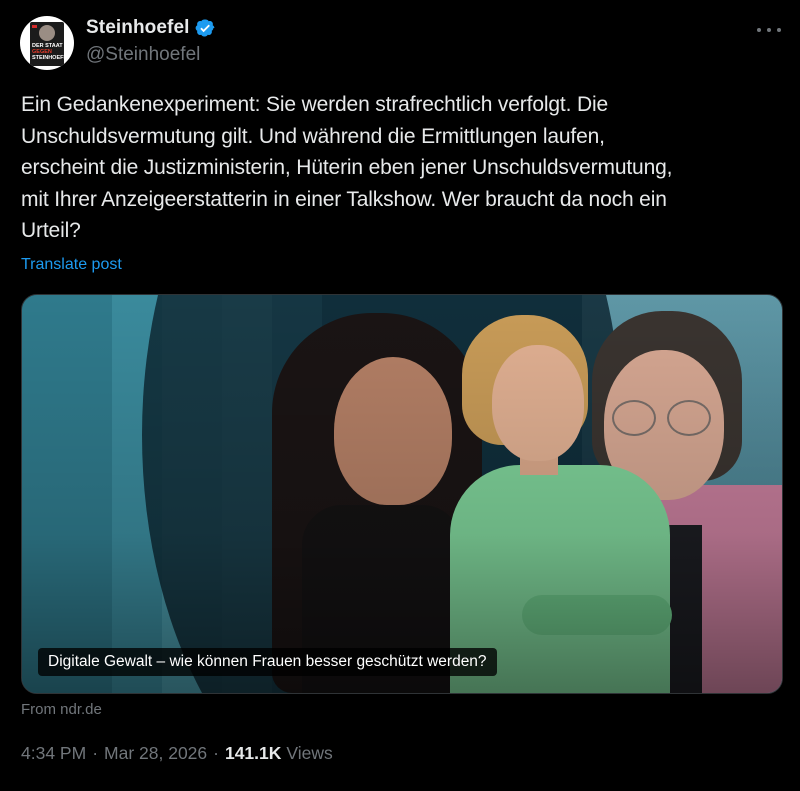 This screenshot has height=791, width=800. Describe the element at coordinates (50, 44) in the screenshot. I see `avatar-book-cover: DER STAAT GEGEN STEINHOEFEL` at that location.